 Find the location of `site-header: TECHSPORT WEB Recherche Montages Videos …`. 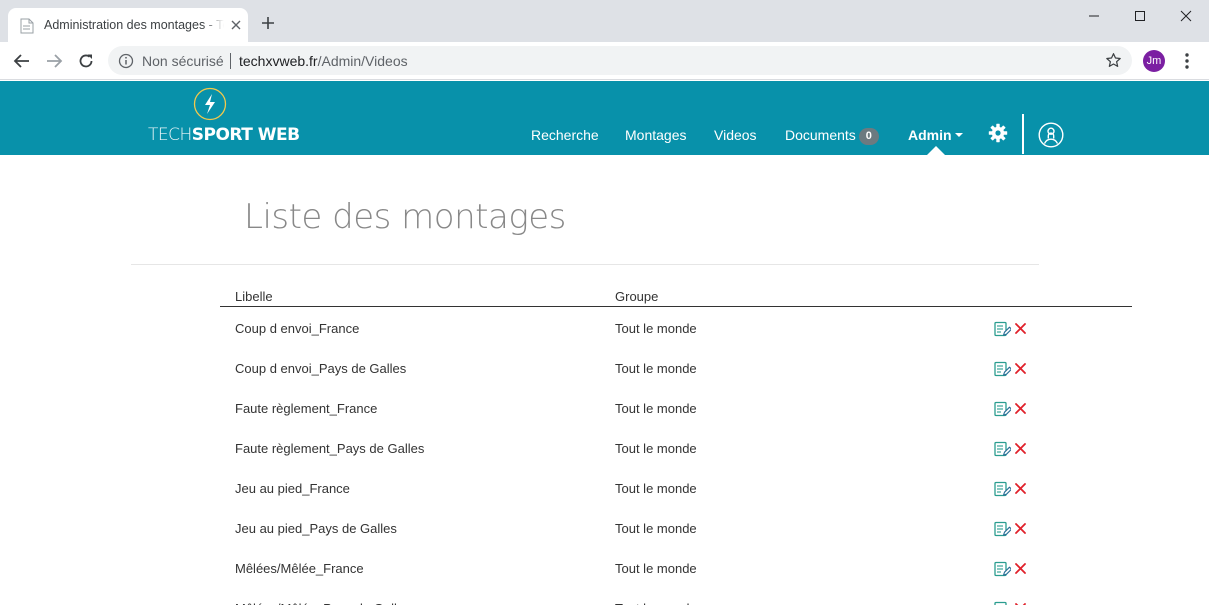

site-header: TECHSPORT WEB Recherche Montages Videos … is located at coordinates (604, 118).